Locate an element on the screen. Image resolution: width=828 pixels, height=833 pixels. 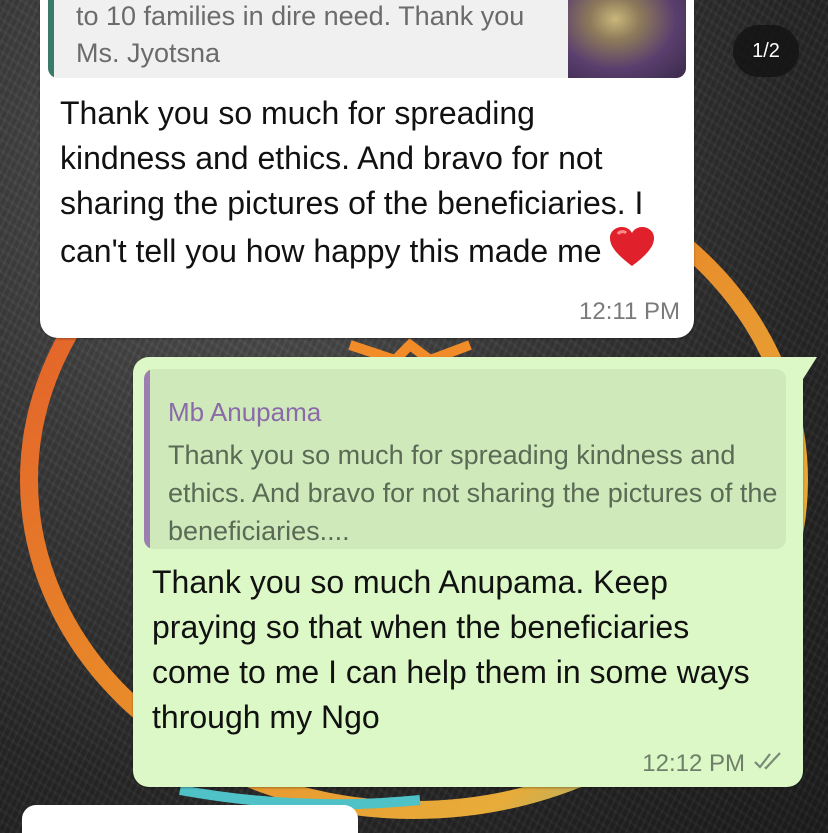
next-message-bubble-partial is located at coordinates (190, 819).